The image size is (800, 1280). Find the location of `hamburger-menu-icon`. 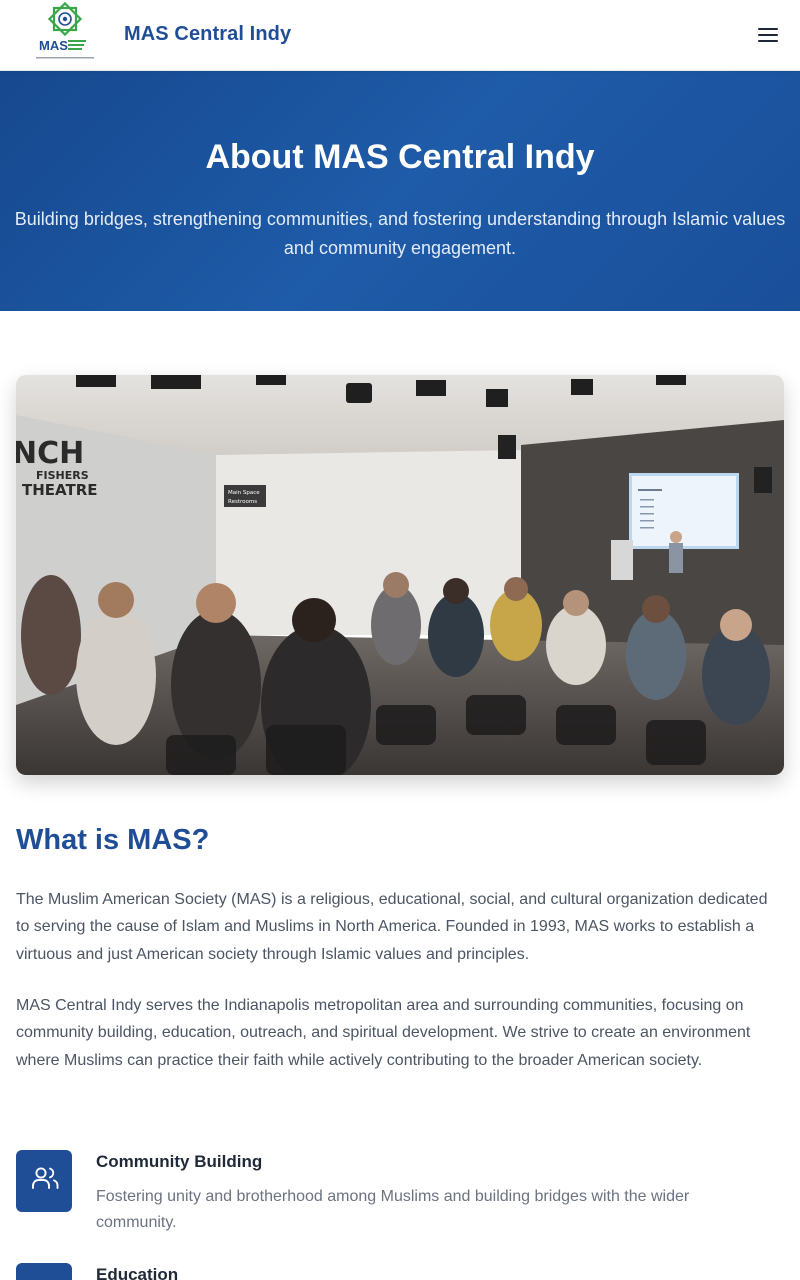

hamburger-menu-icon is located at coordinates (768, 35).